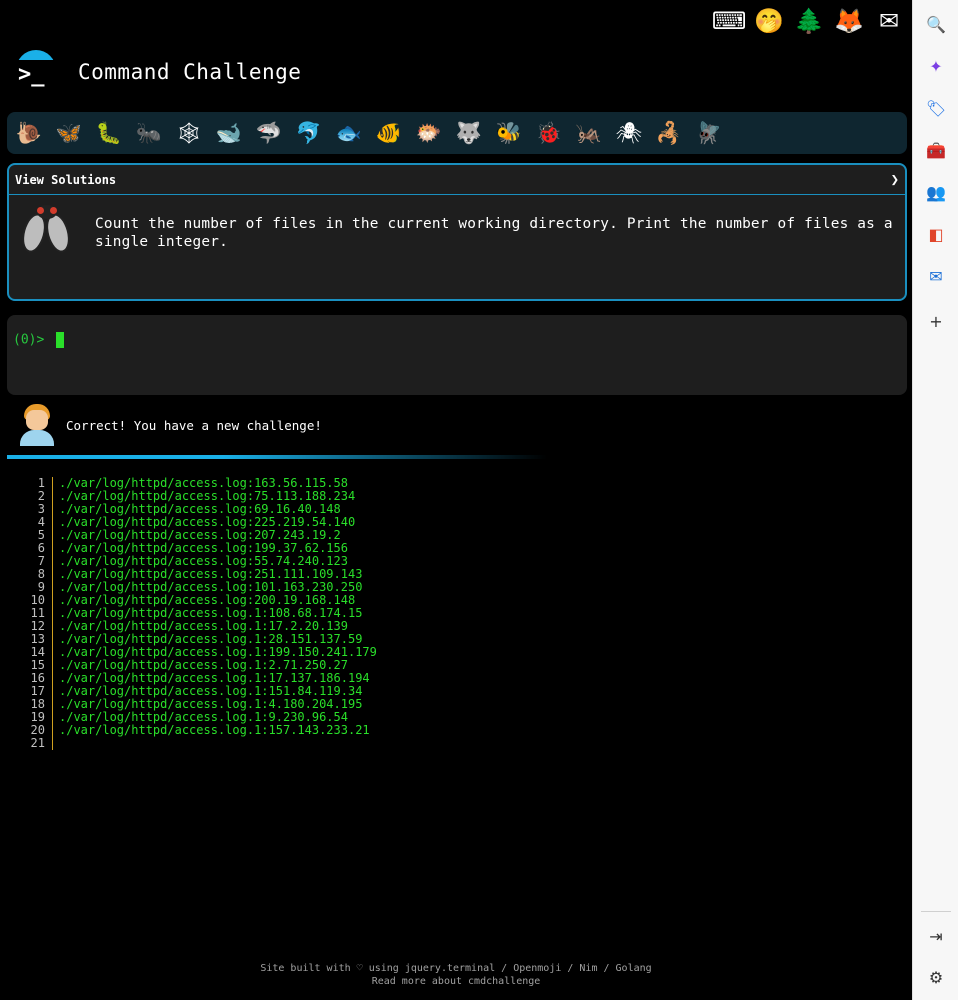 The height and width of the screenshot is (1000, 958). I want to click on footer-read-more-link: Read more about cmdchallenge, so click(456, 981).